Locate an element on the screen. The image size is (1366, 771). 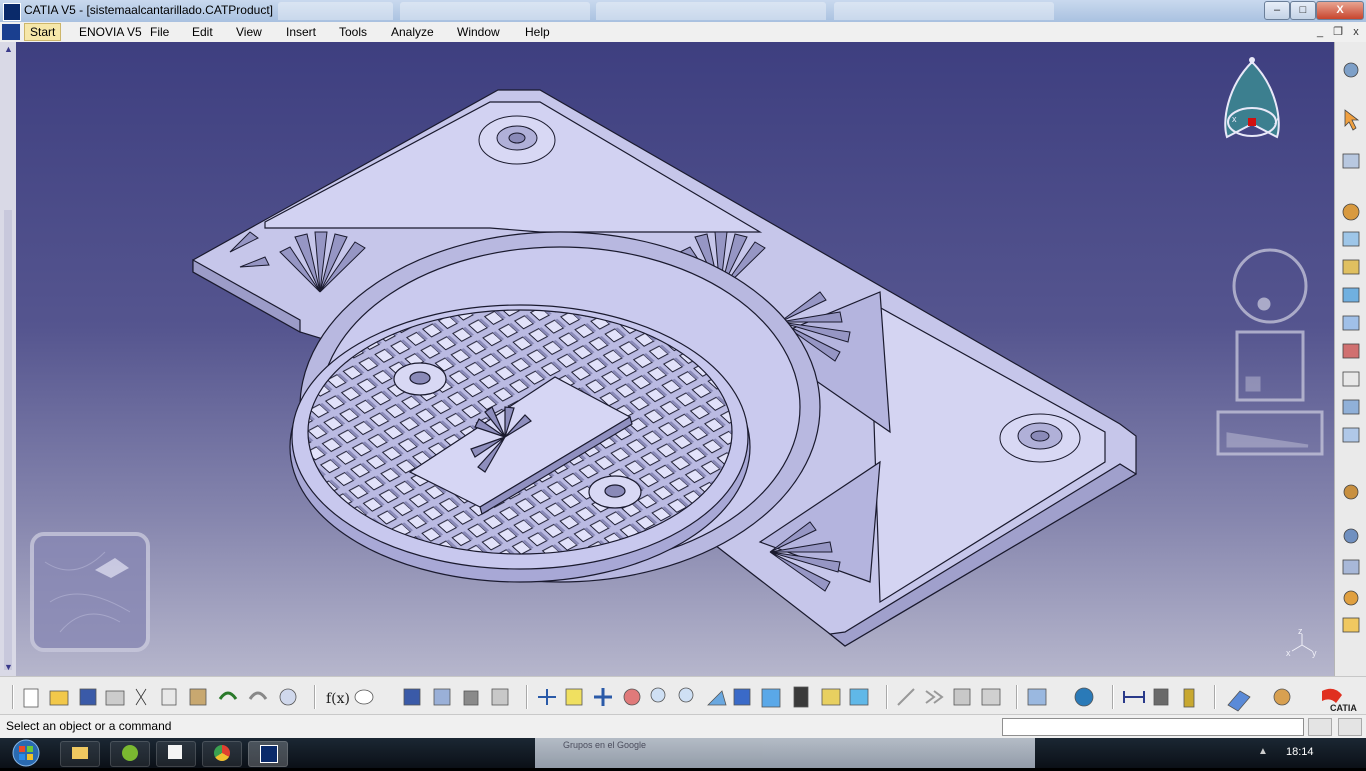
cut-icon is located at coordinates (141, 697).